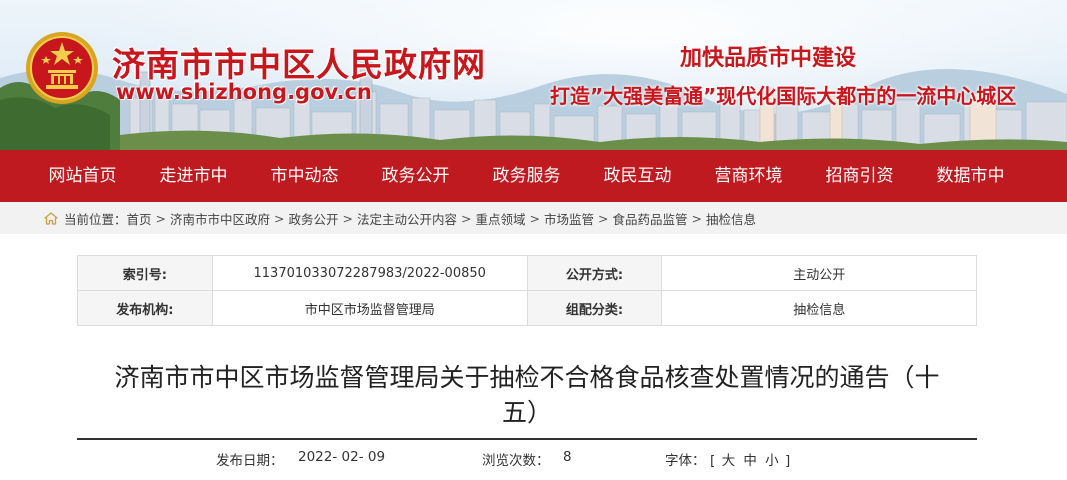 The height and width of the screenshot is (480, 1067). What do you see at coordinates (516, 461) in the screenshot?
I see `view-count-label: 浏览次数：` at bounding box center [516, 461].